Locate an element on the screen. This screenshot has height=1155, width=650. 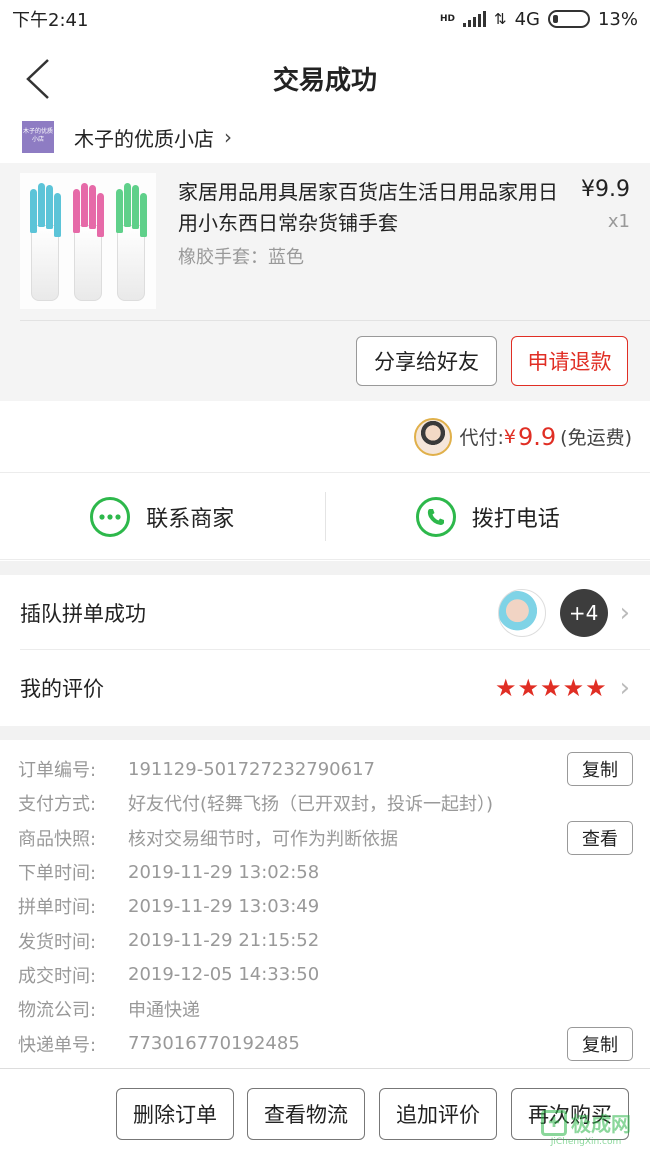
order-info-label: 成交时间: is located at coordinates (57, 976).